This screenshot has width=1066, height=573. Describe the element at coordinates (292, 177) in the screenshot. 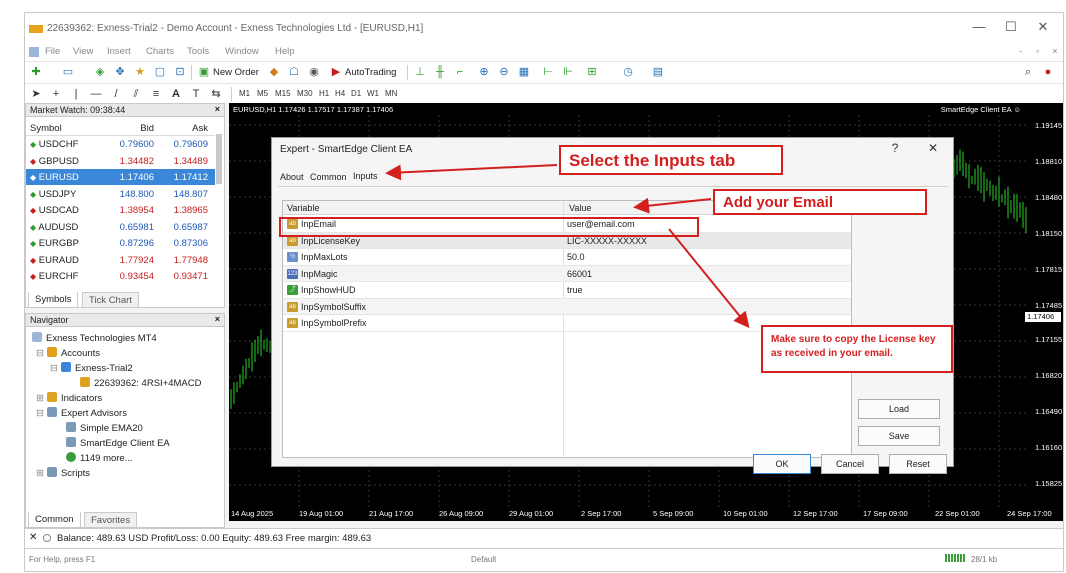

I see `tab-about: About` at that location.